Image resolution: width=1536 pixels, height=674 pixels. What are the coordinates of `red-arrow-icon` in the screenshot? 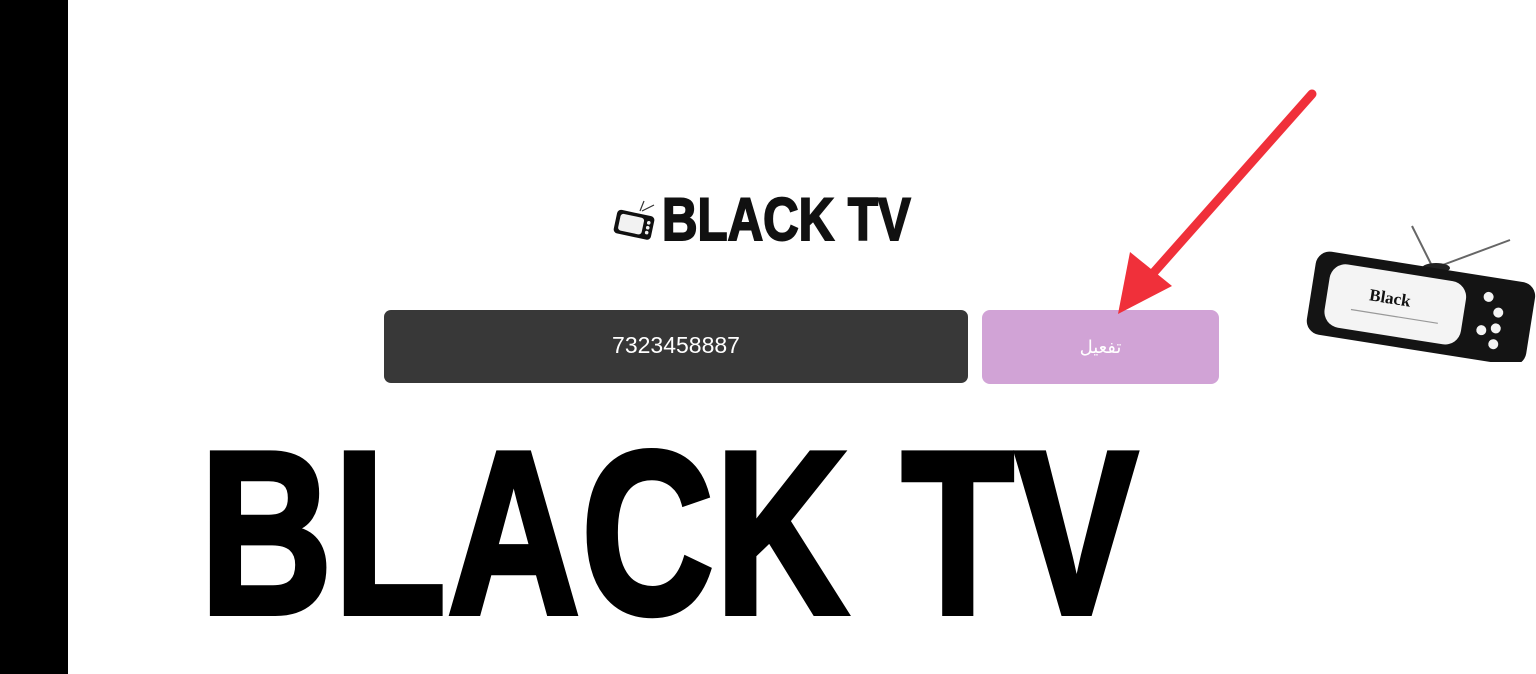 It's located at (1217, 201).